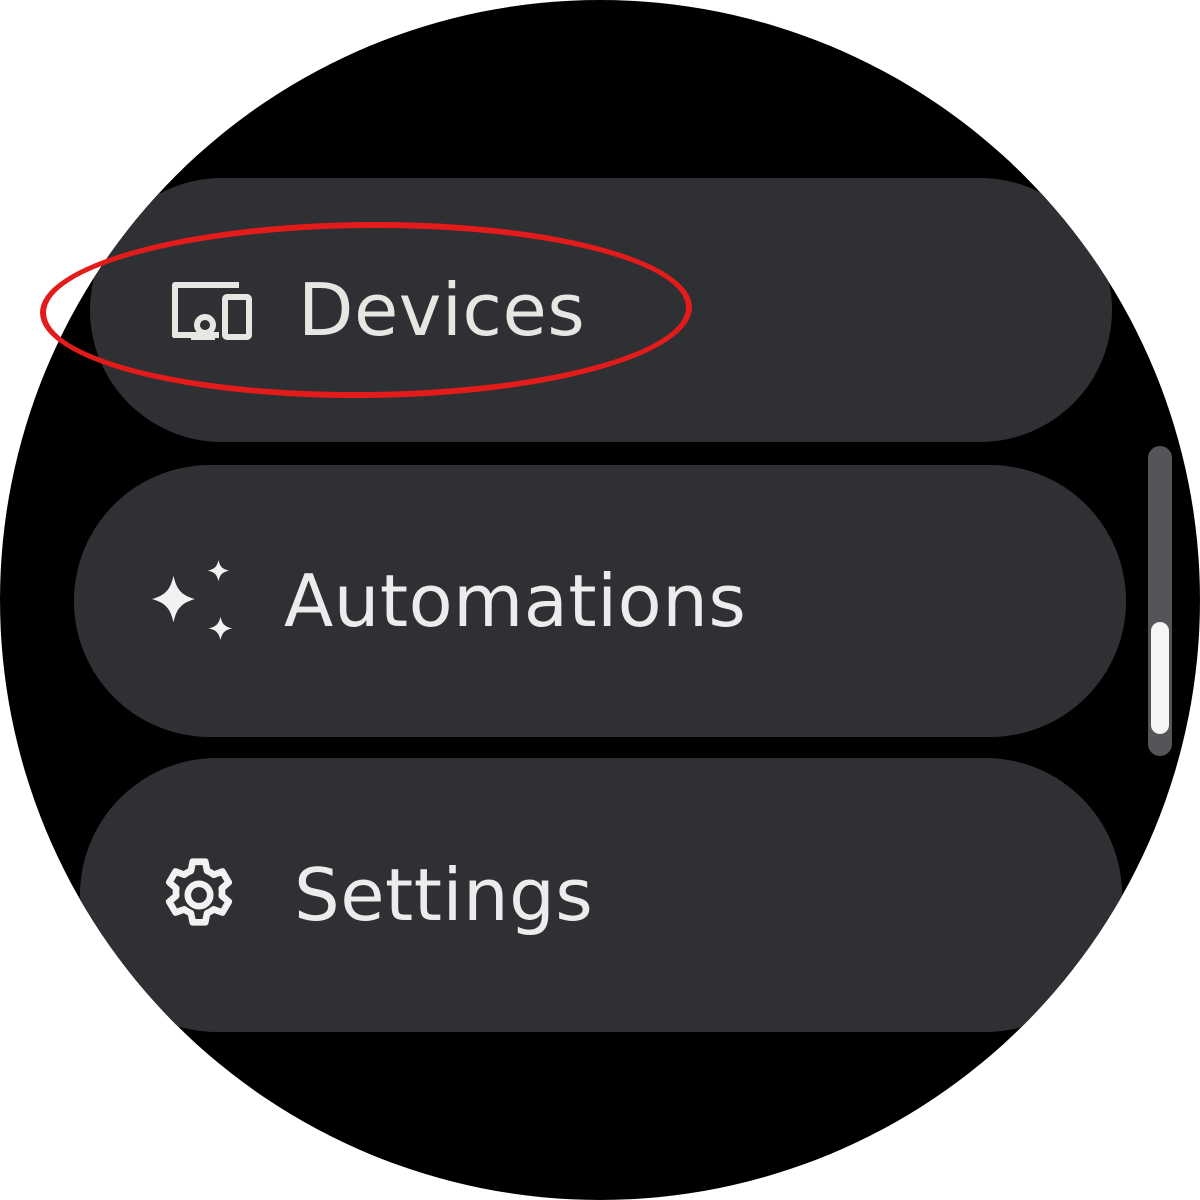 Image resolution: width=1200 pixels, height=1200 pixels. What do you see at coordinates (195, 601) in the screenshot?
I see `sparkle-icon` at bounding box center [195, 601].